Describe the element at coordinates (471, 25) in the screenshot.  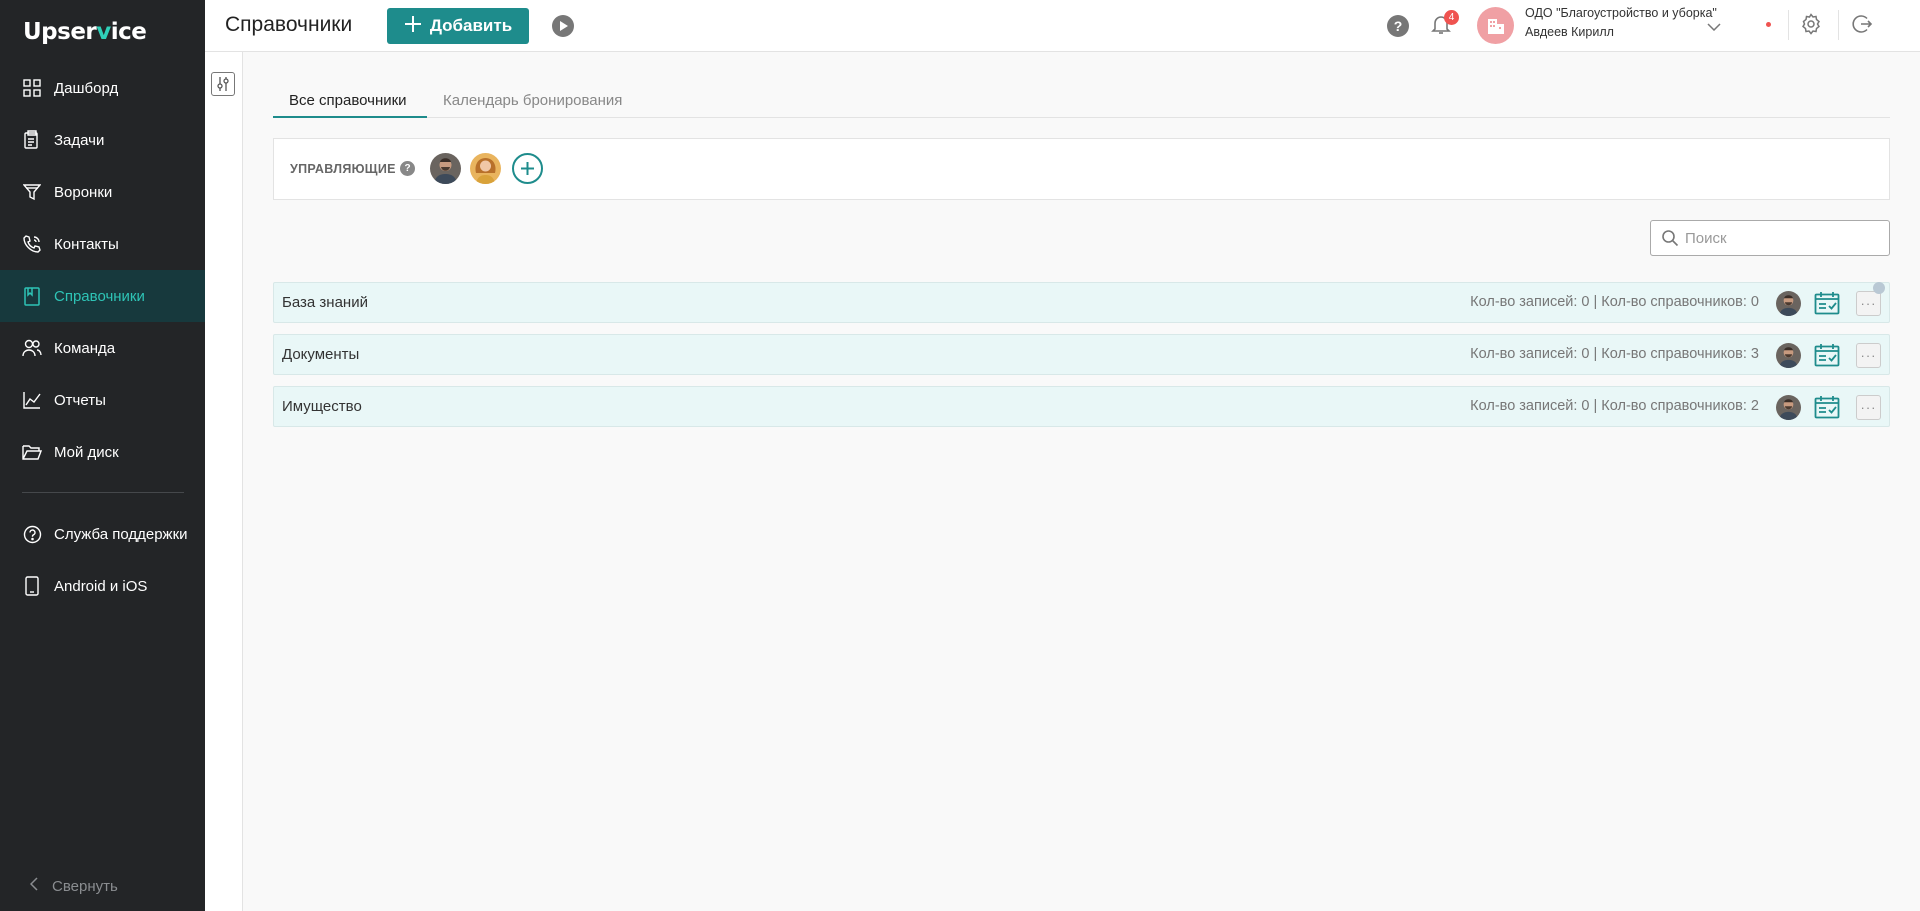
I see `add-button-label: Добавить` at that location.